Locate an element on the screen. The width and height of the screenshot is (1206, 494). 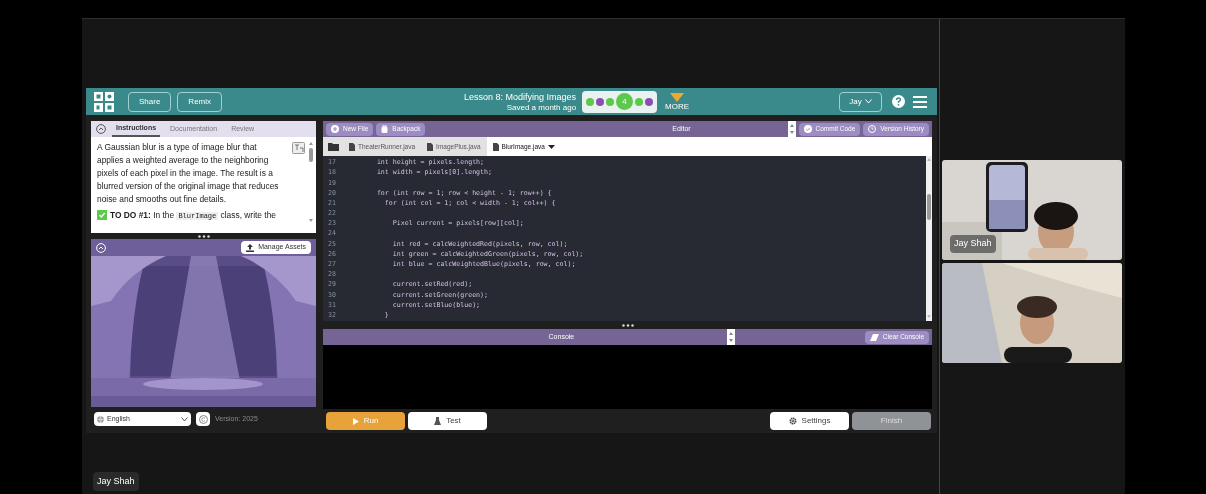
play-icon is located at coordinates (355, 421).